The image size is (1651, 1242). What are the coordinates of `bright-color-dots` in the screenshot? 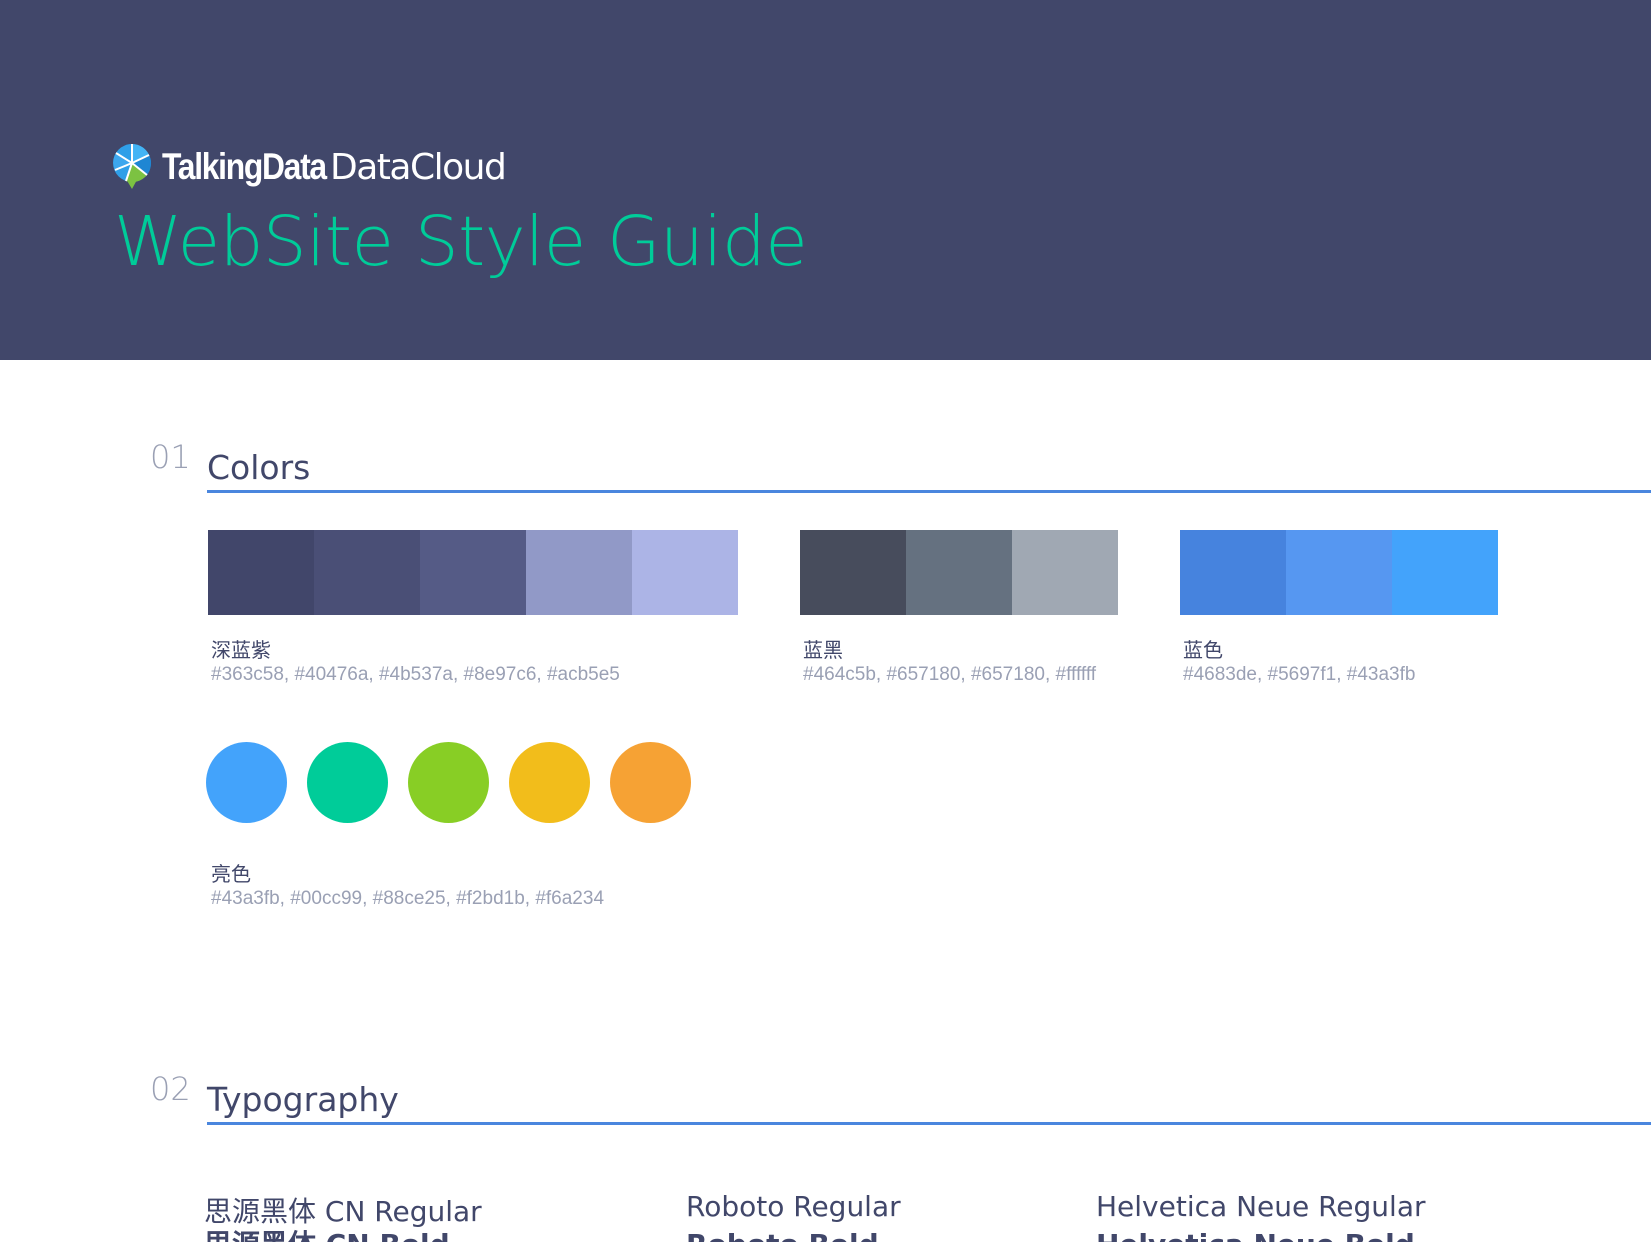 It's located at (458, 782).